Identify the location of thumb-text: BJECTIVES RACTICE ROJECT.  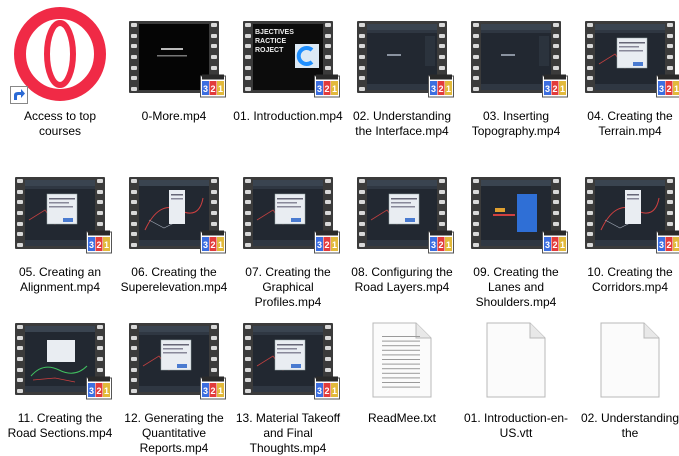
(274, 41).